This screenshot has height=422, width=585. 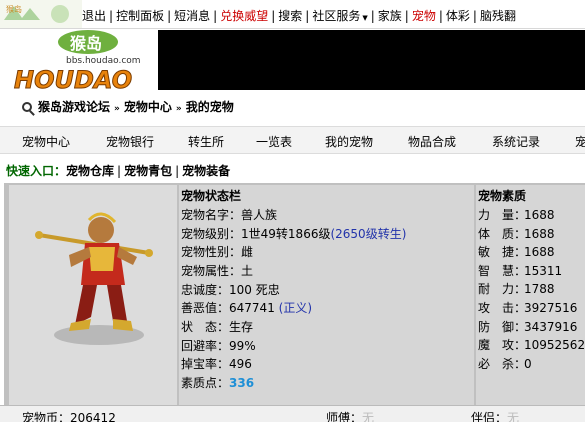 I want to click on pet-loyalty-row: 忠诚度：100 死忠, so click(x=230, y=289).